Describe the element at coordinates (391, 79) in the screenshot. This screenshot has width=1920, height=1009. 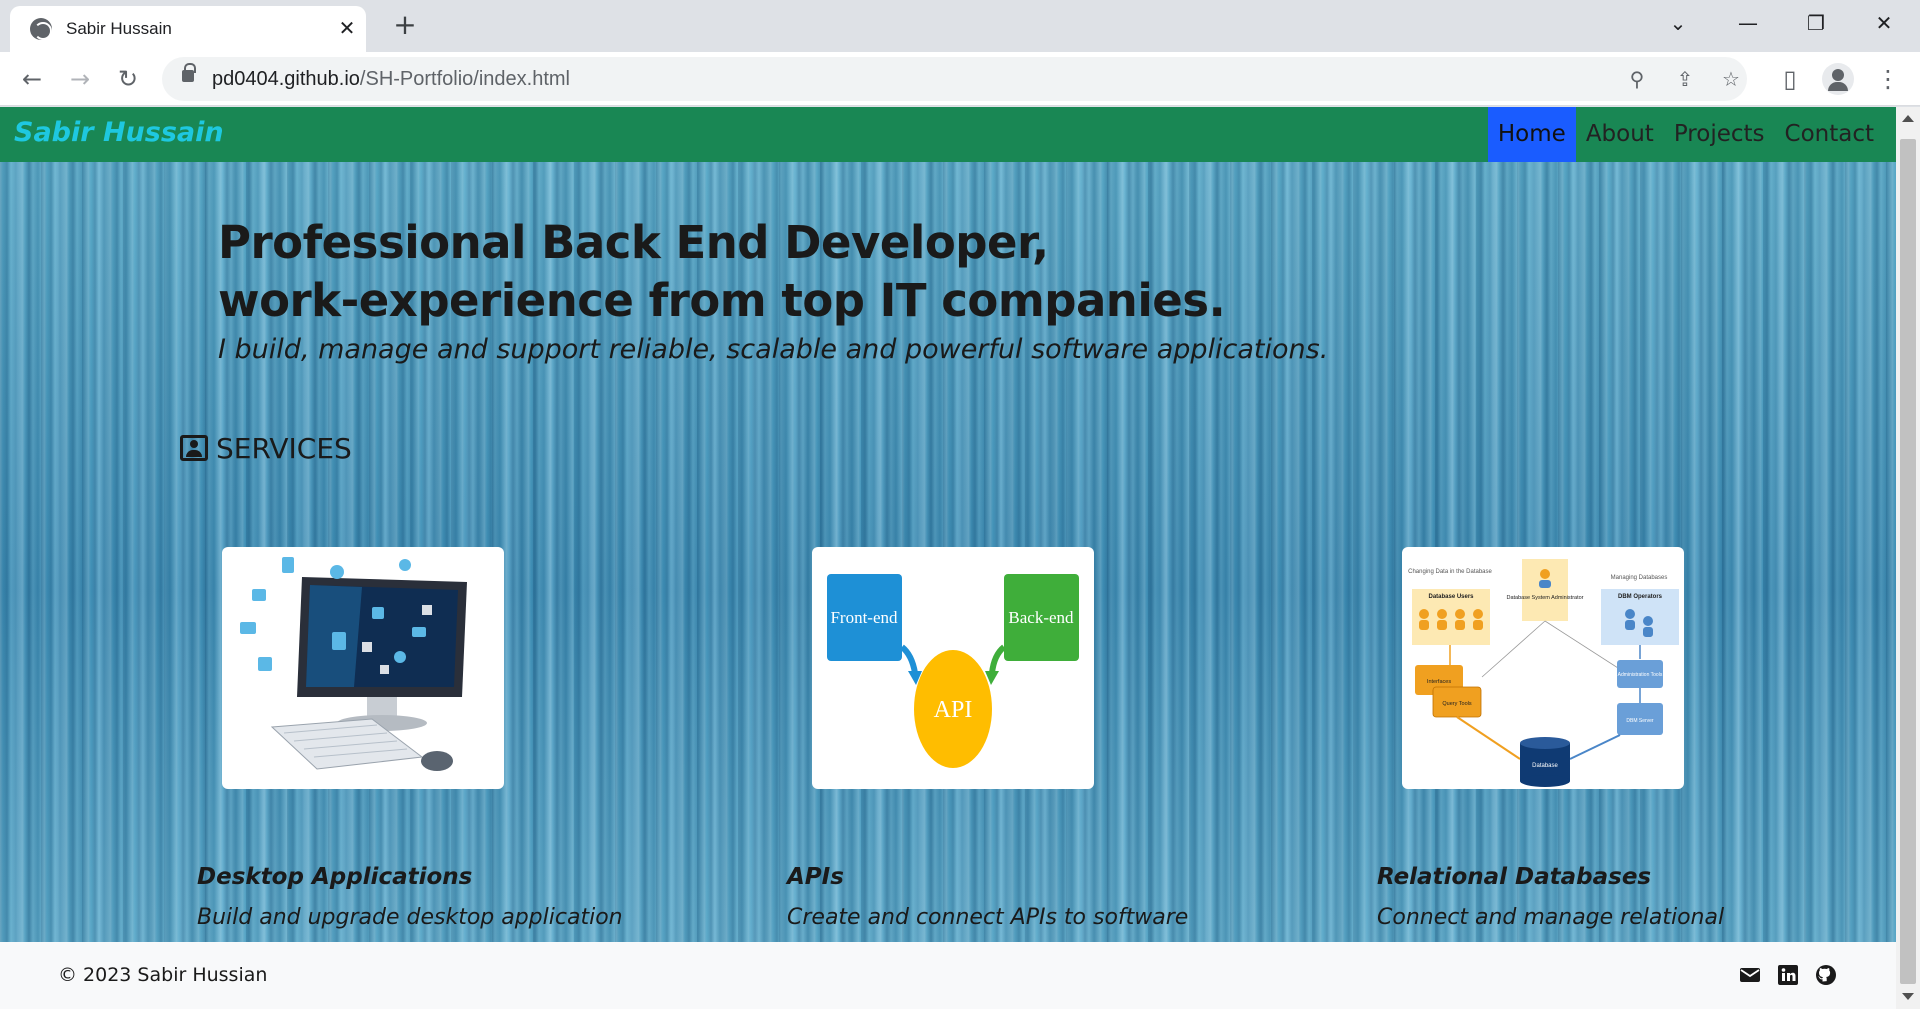
I see `url-text: pd0404.github.io/SH-Portfolio/index.html` at that location.